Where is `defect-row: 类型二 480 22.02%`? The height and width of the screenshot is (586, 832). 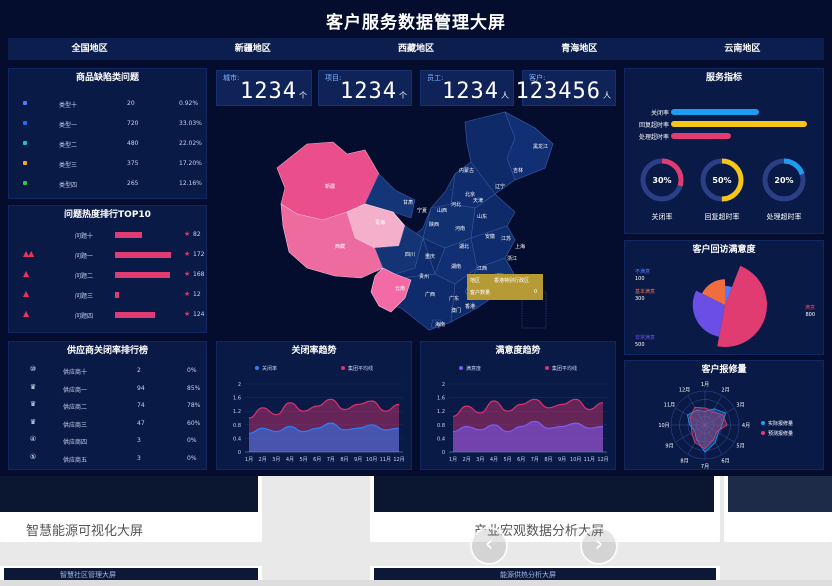
defect-row: 类型二 480 22.02% is located at coordinates (108, 144).